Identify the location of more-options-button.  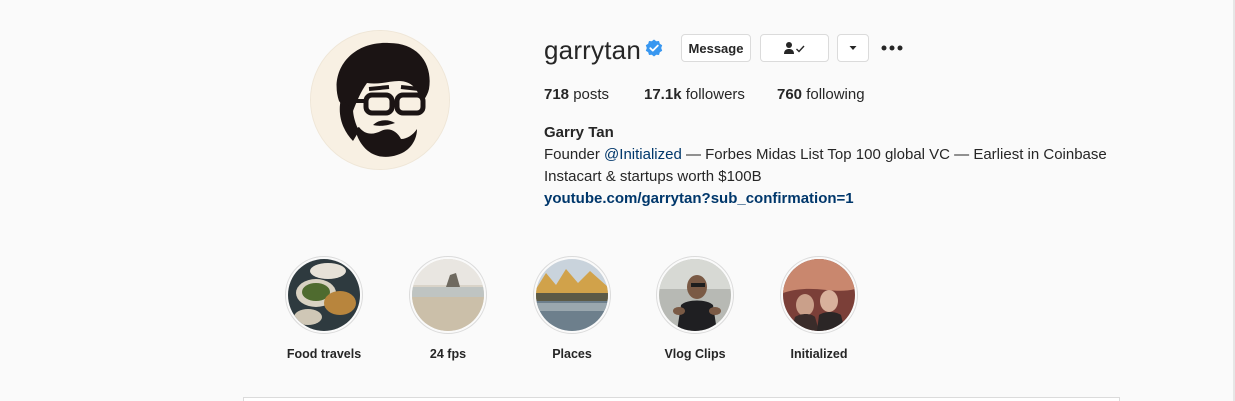
(892, 48).